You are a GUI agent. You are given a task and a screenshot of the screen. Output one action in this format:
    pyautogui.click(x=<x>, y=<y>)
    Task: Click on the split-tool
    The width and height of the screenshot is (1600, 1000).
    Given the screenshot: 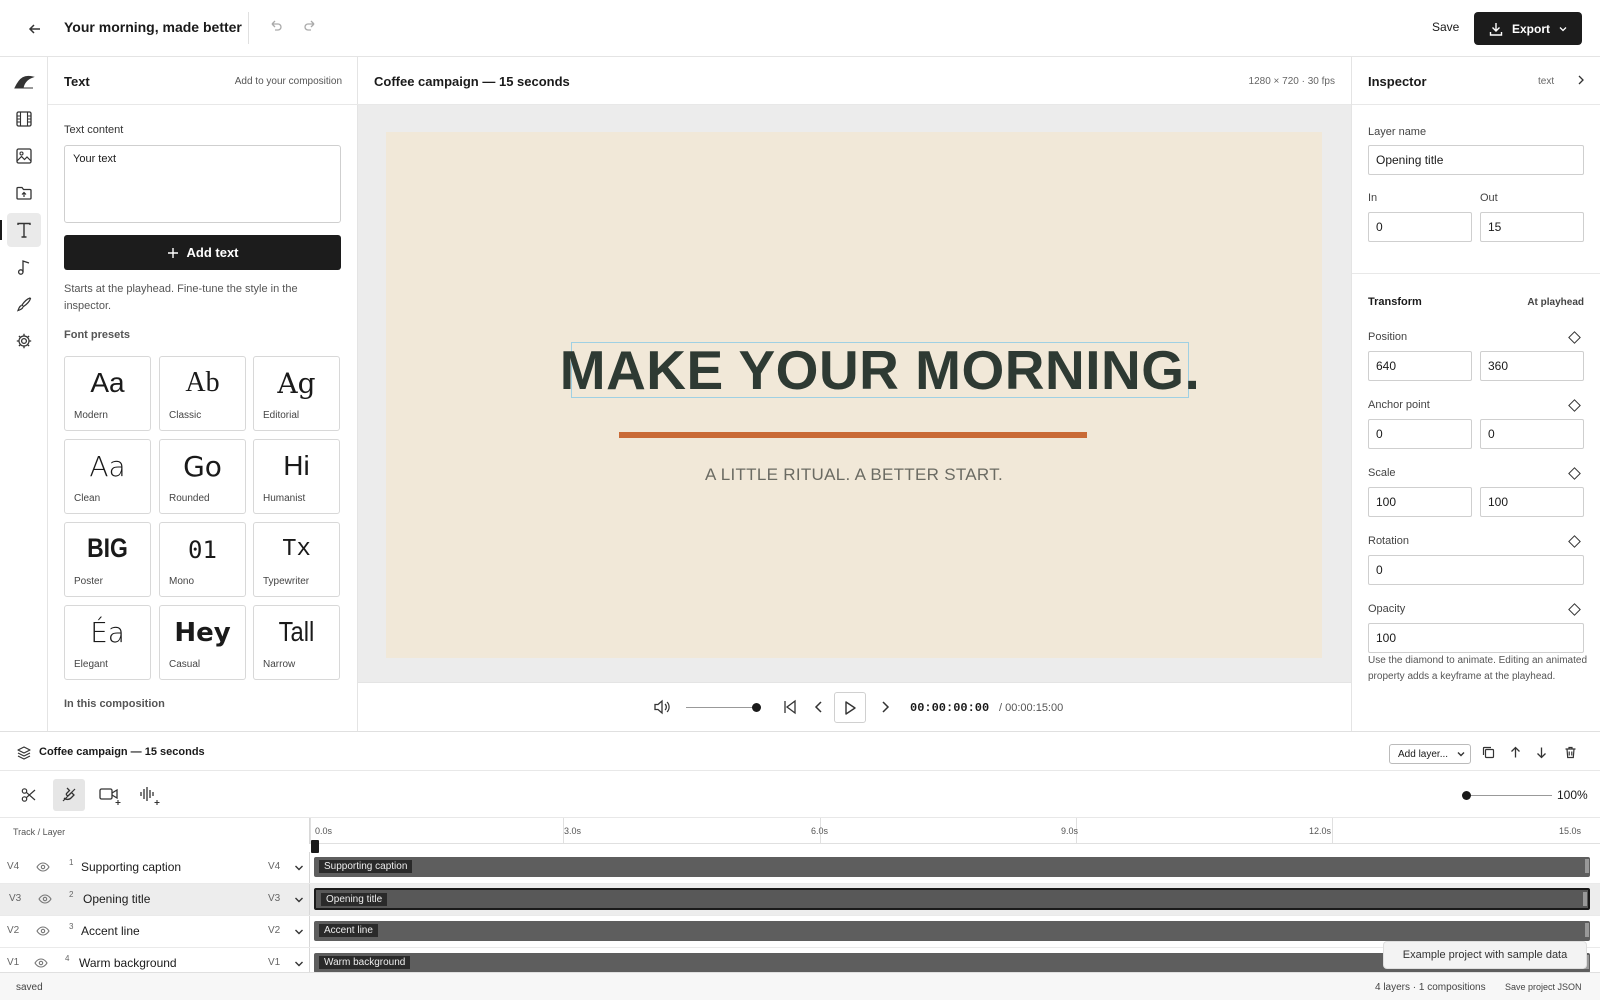 What is the action you would take?
    pyautogui.click(x=29, y=795)
    